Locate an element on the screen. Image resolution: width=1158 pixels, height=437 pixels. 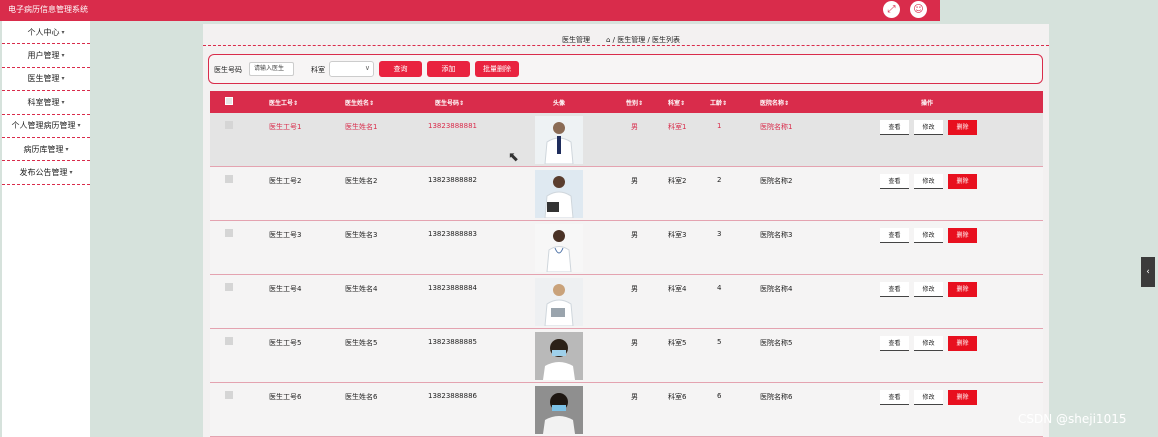
cell-hospital: 医院名称5 is located at coordinates (776, 343).